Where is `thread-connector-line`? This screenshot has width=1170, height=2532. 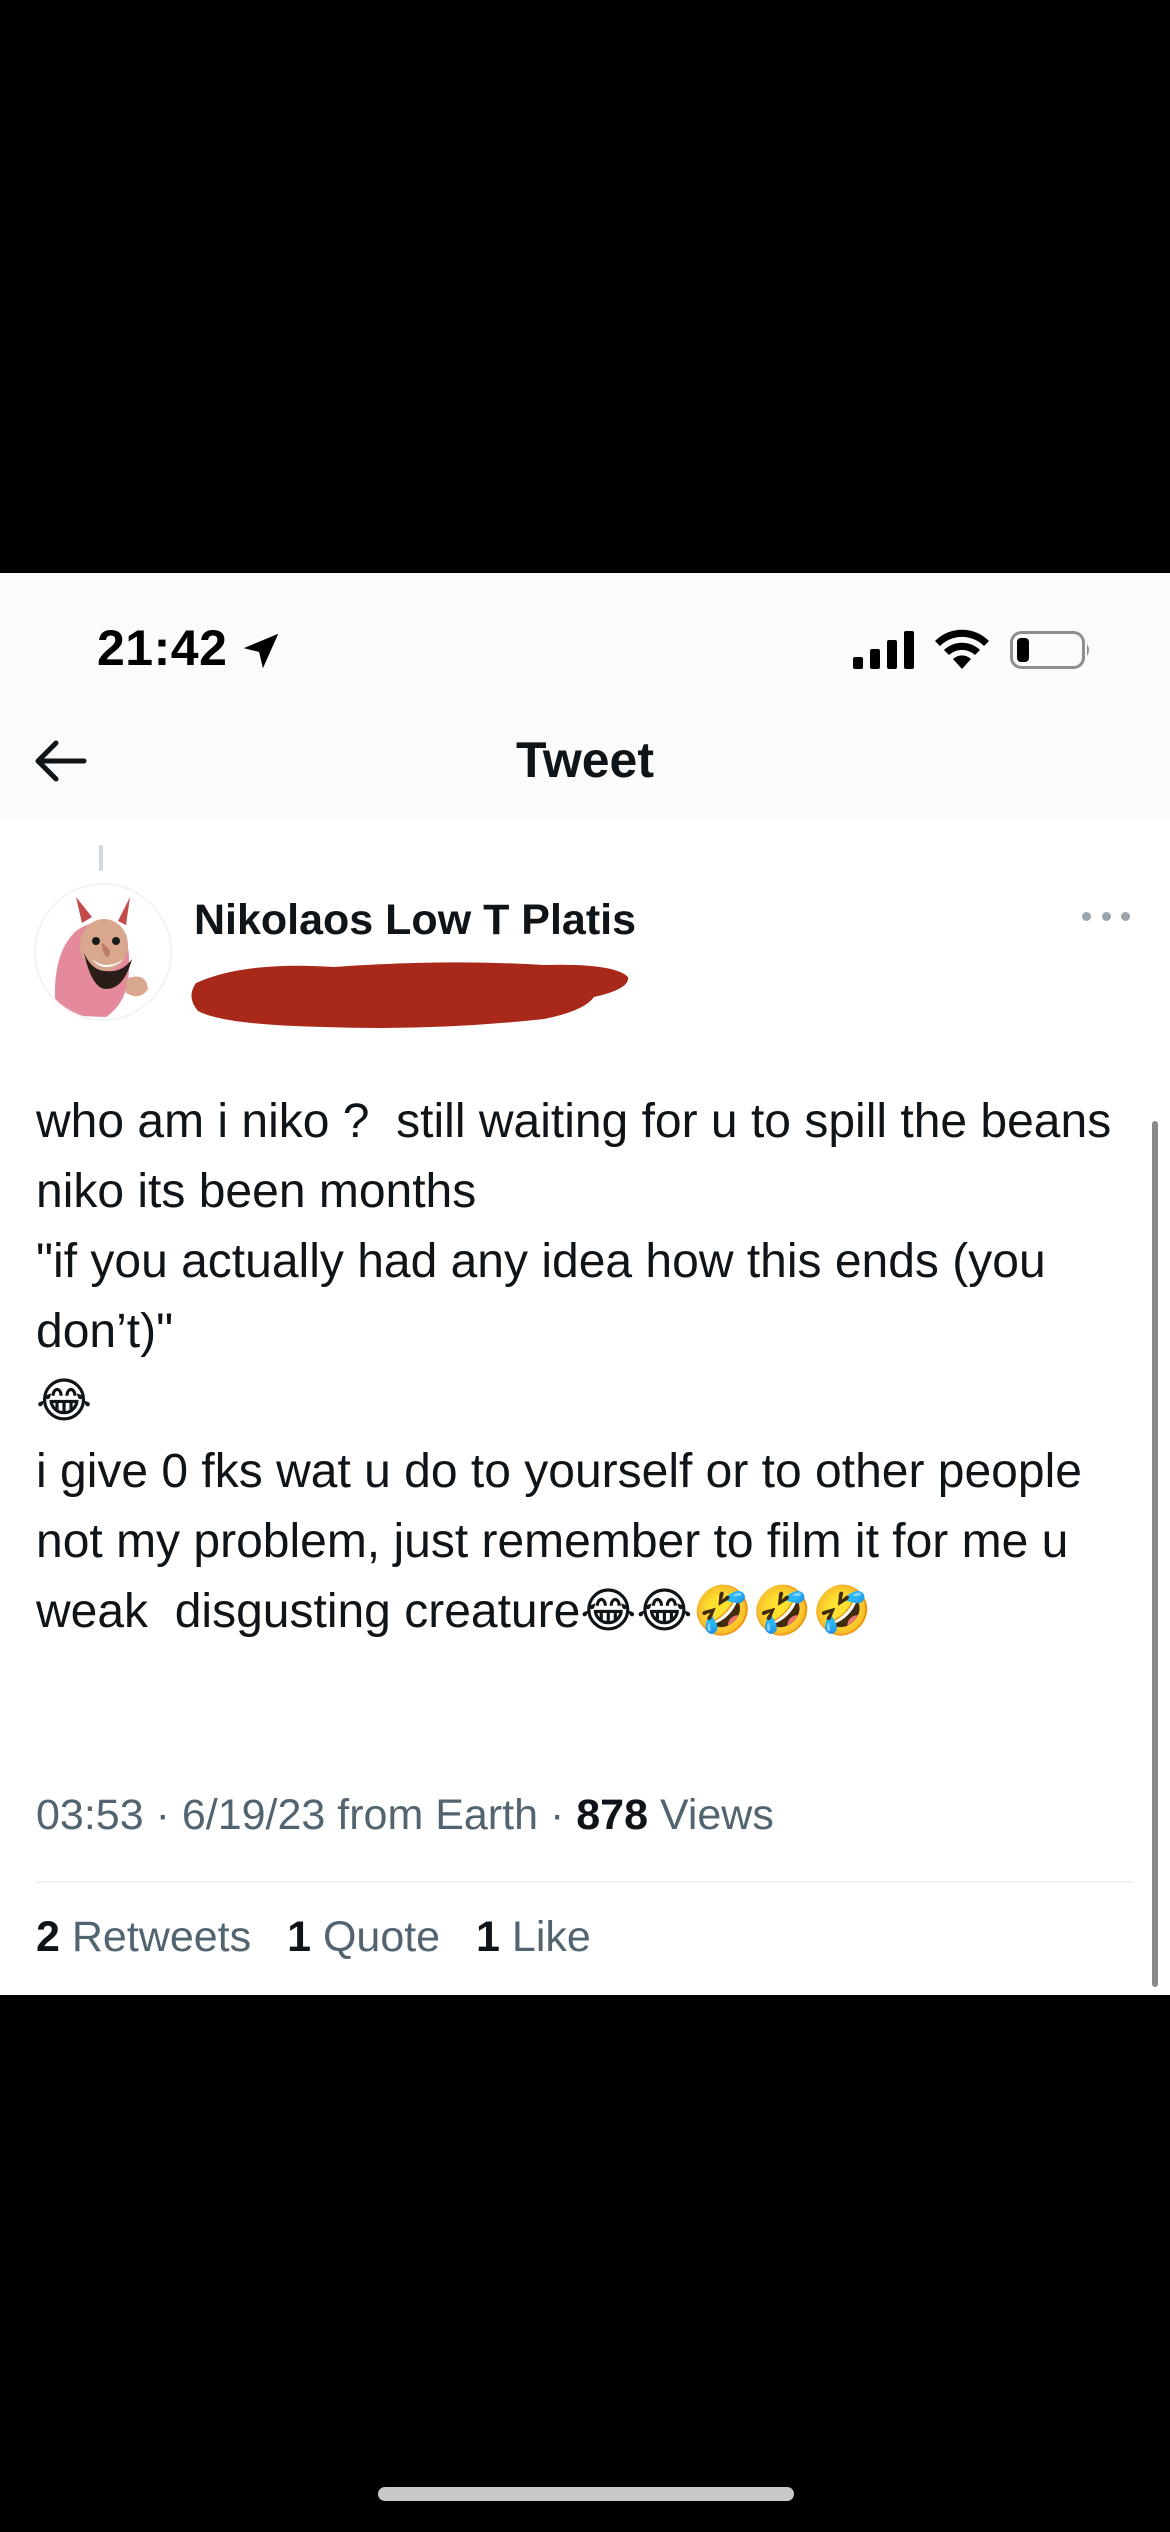
thread-connector-line is located at coordinates (101, 858).